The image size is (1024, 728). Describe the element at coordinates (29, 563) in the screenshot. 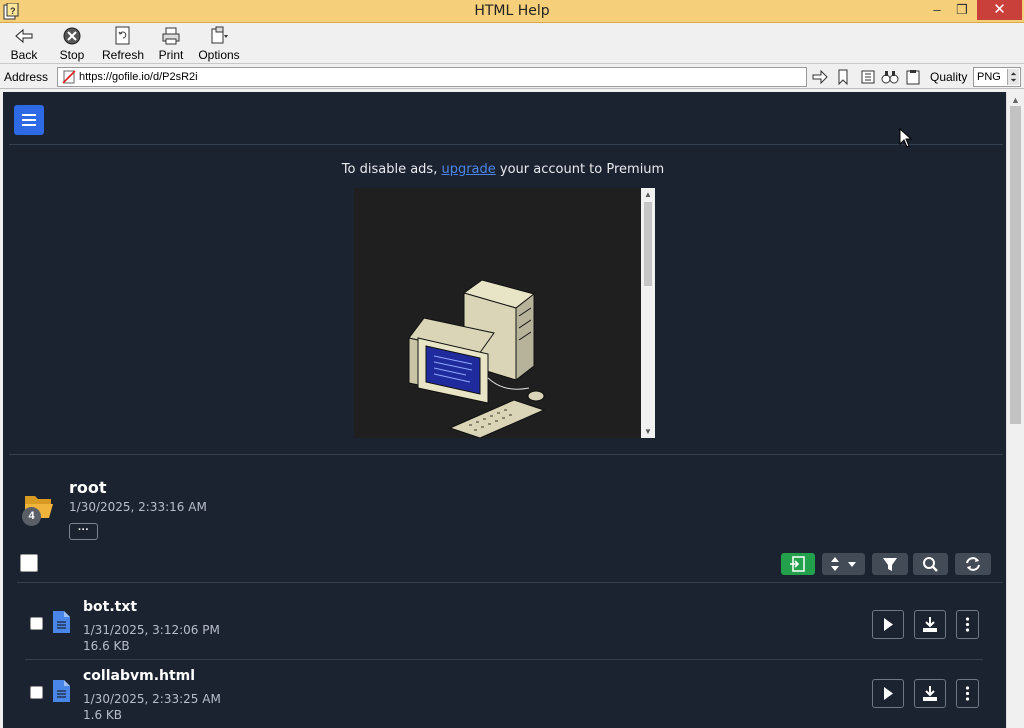

I see `select-all-checkbox` at that location.